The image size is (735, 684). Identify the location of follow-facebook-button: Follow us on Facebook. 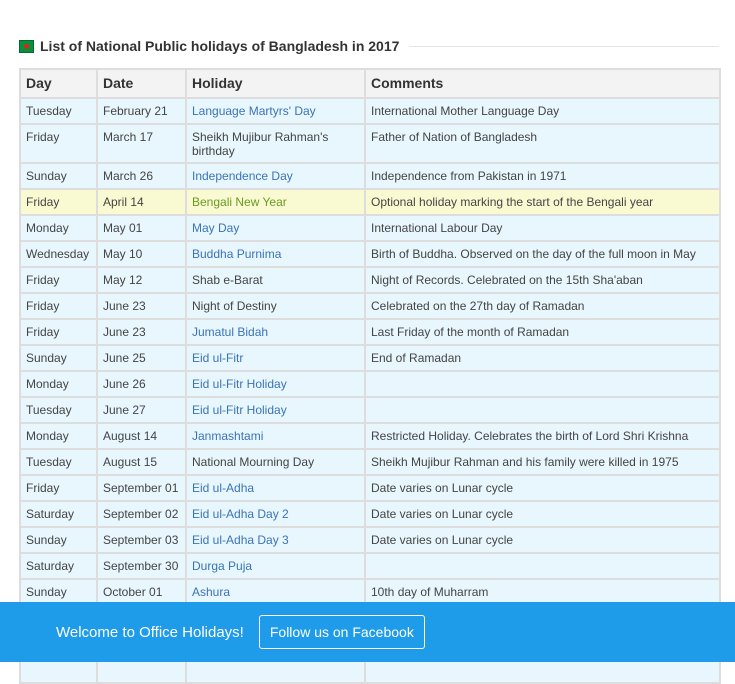
(341, 632).